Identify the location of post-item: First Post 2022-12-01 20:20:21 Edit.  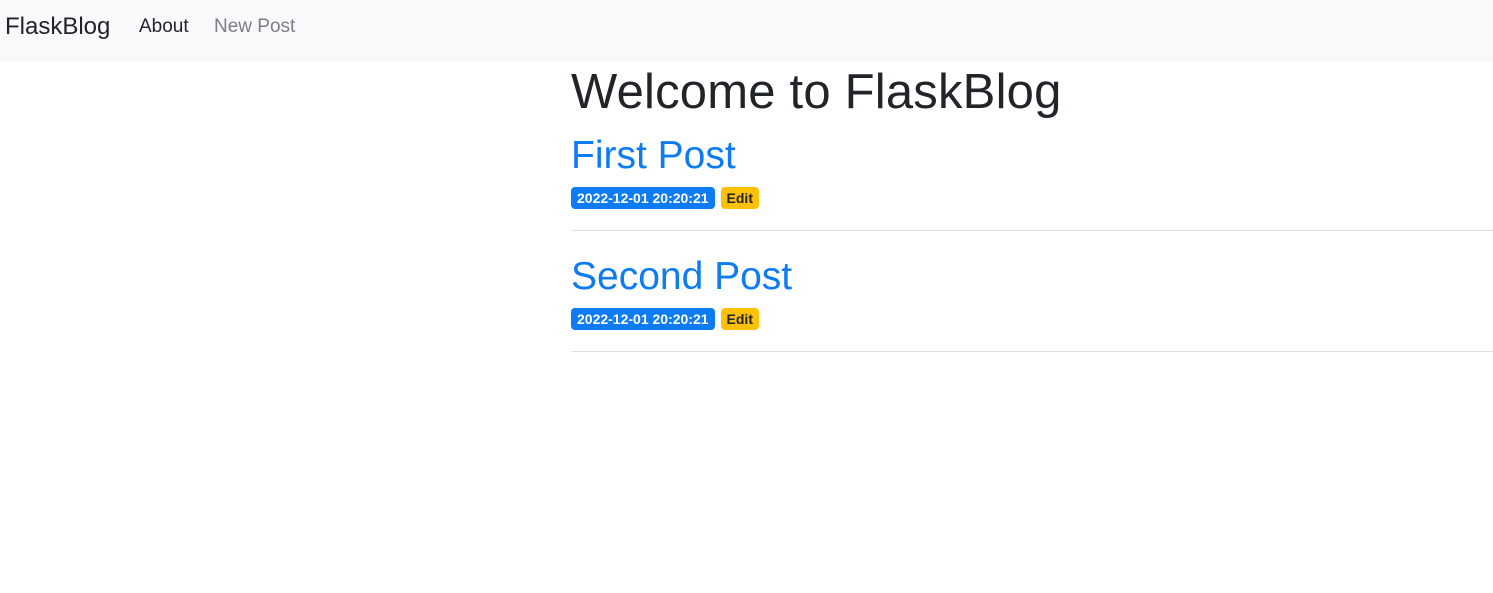
(1032, 170).